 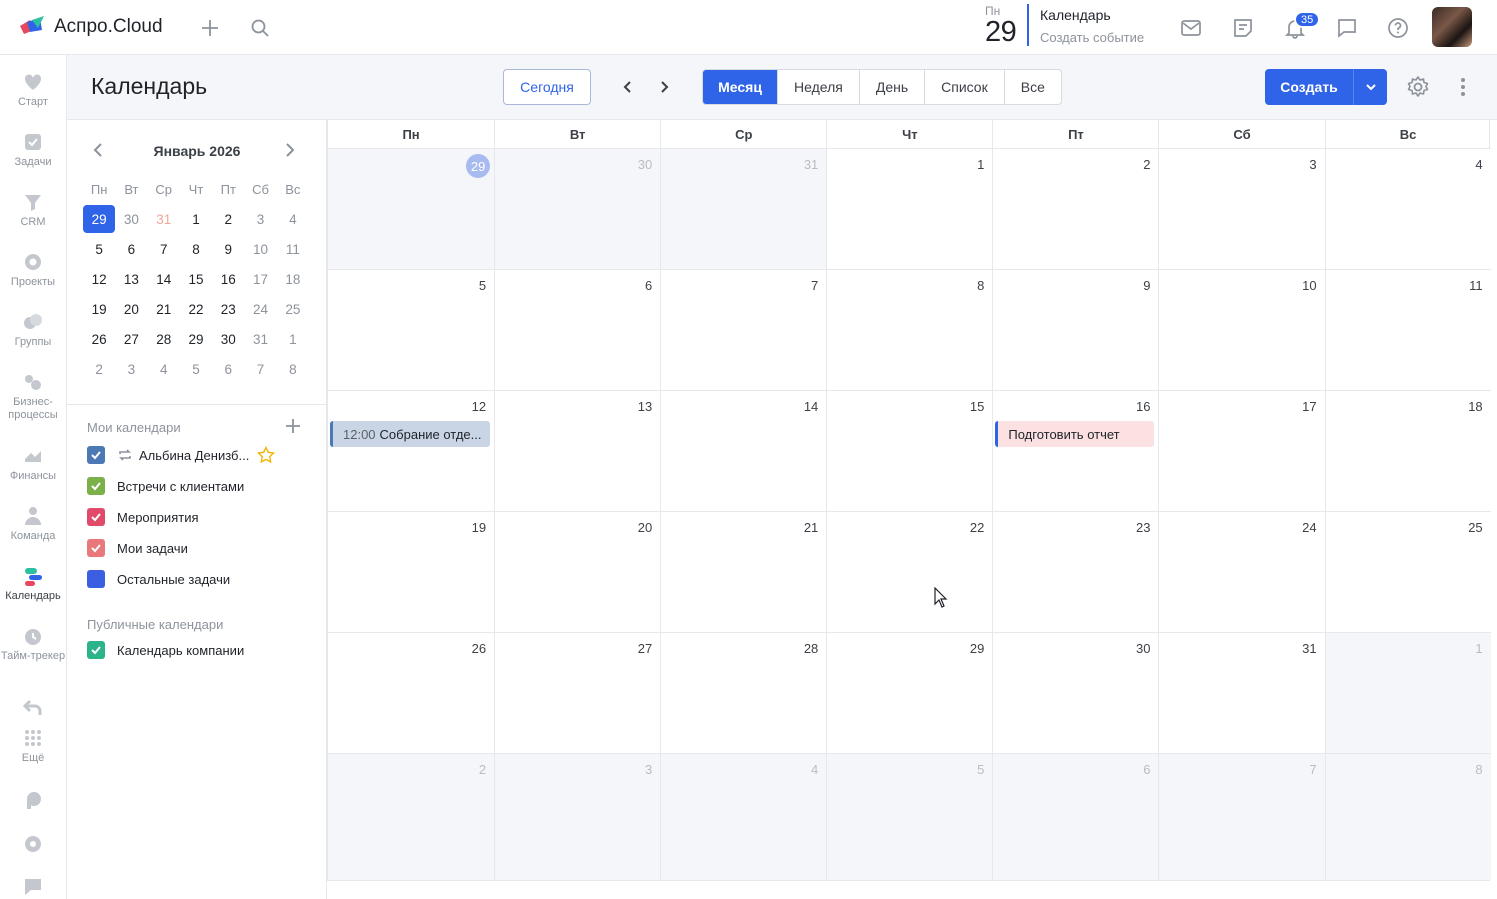 What do you see at coordinates (228, 309) in the screenshot?
I see `mini-day: 23` at bounding box center [228, 309].